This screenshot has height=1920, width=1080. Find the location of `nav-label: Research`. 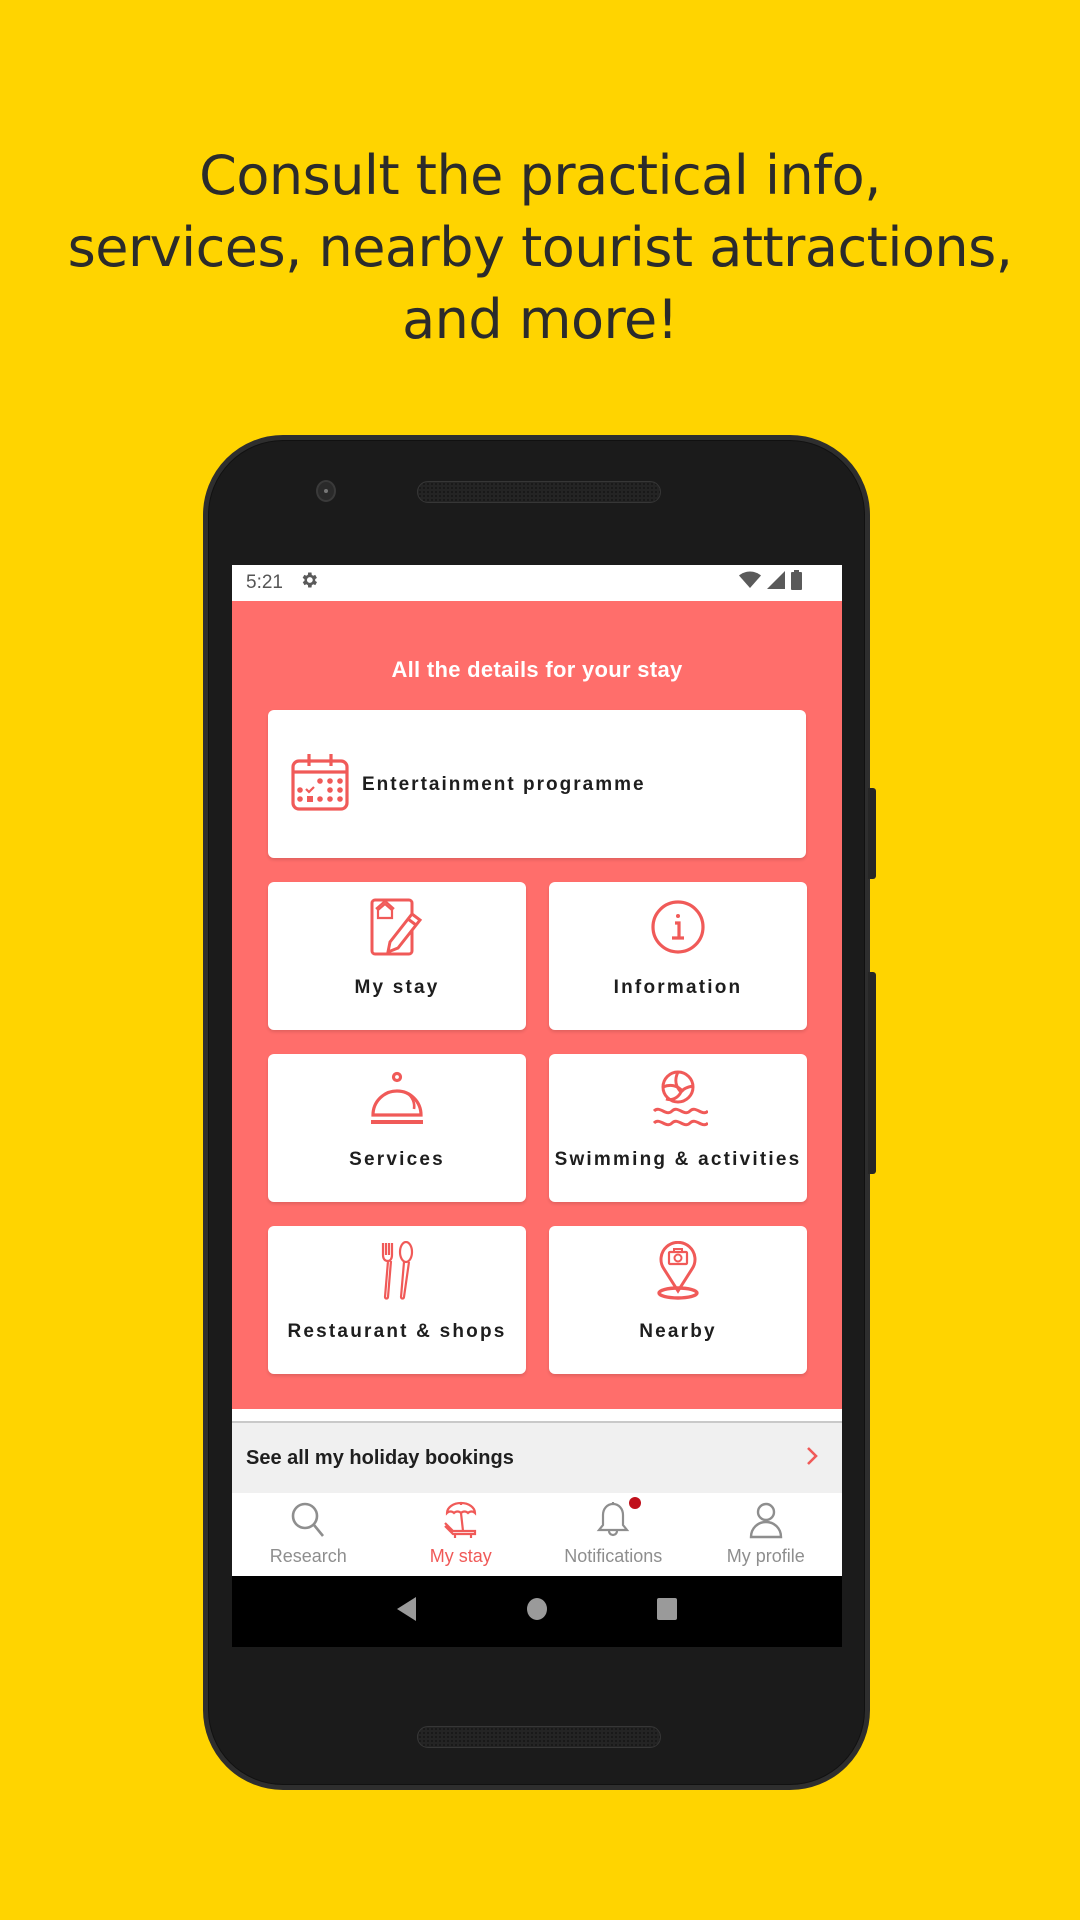

nav-label: Research is located at coordinates (308, 1556).